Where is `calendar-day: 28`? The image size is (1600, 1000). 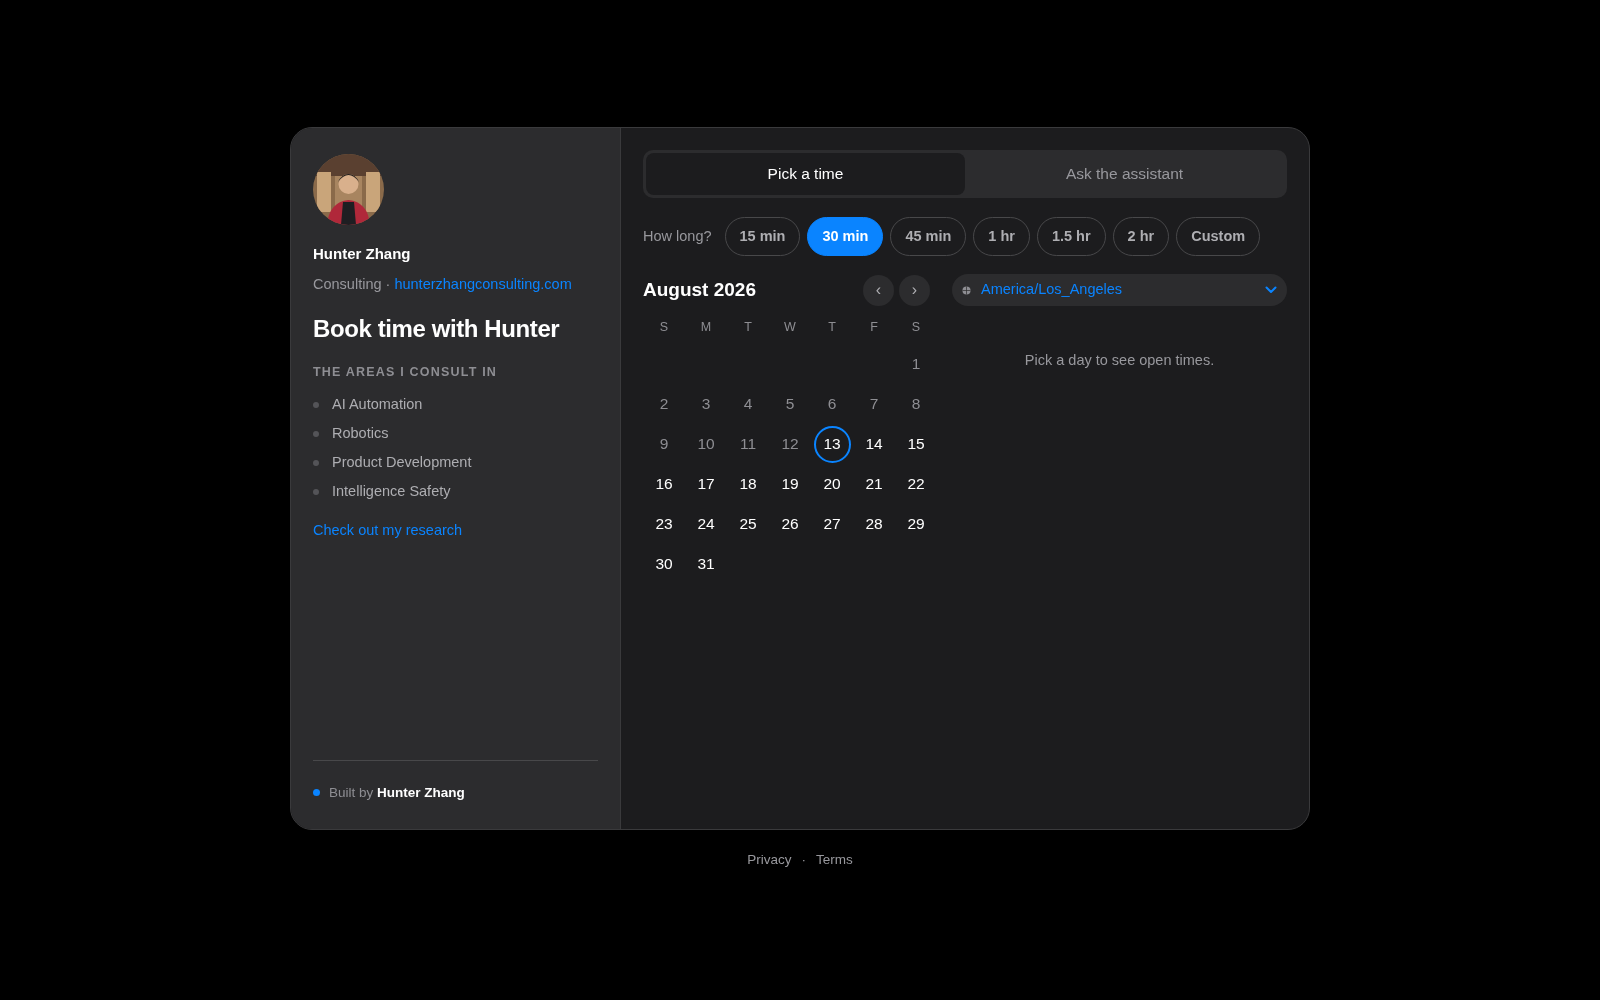 calendar-day: 28 is located at coordinates (874, 524).